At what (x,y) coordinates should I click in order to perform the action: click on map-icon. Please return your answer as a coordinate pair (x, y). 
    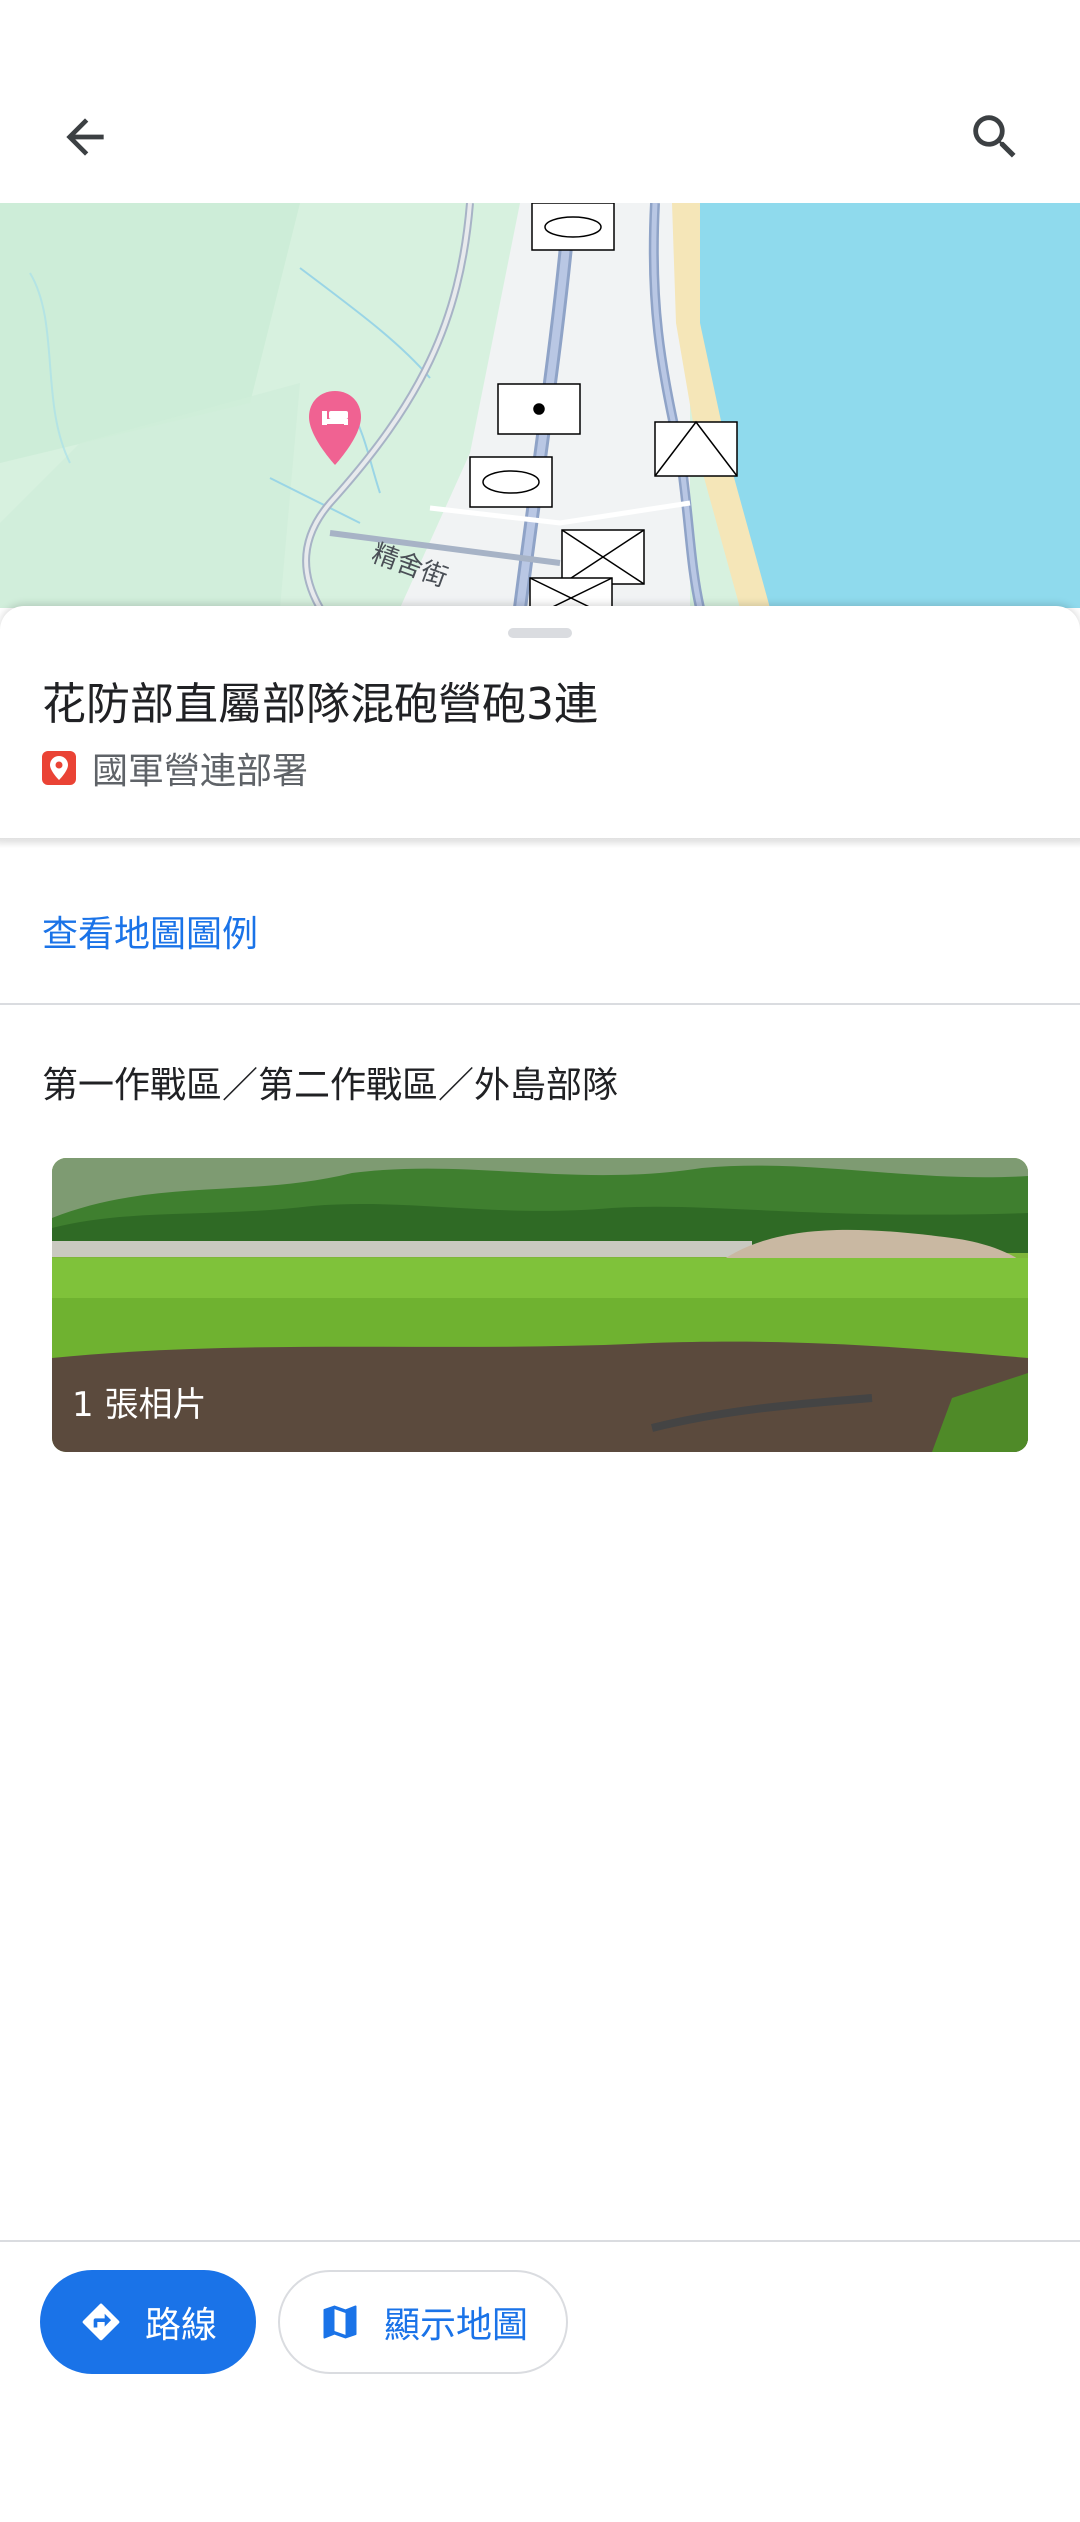
    Looking at the image, I should click on (340, 2322).